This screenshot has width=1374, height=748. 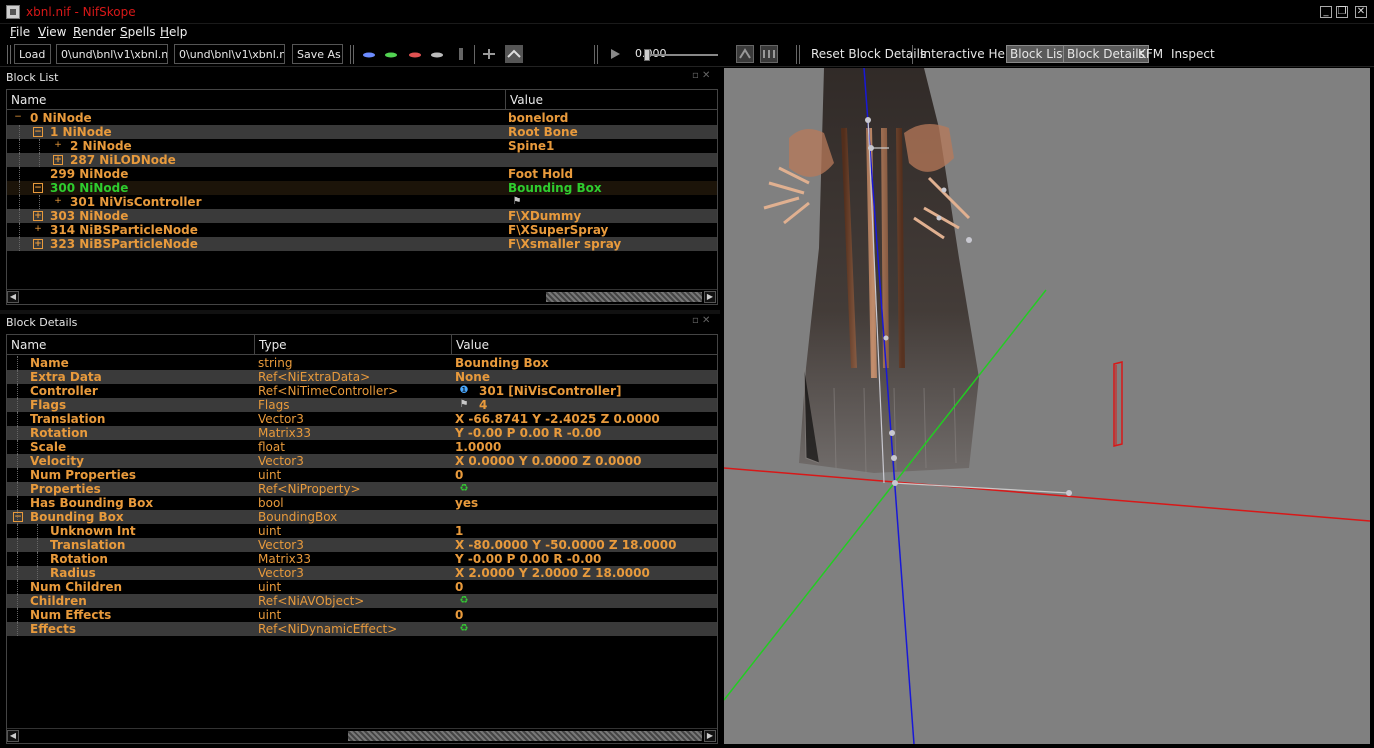 I want to click on block-details-row: Properties Ref<NiProperty> ♻, so click(x=362, y=489).